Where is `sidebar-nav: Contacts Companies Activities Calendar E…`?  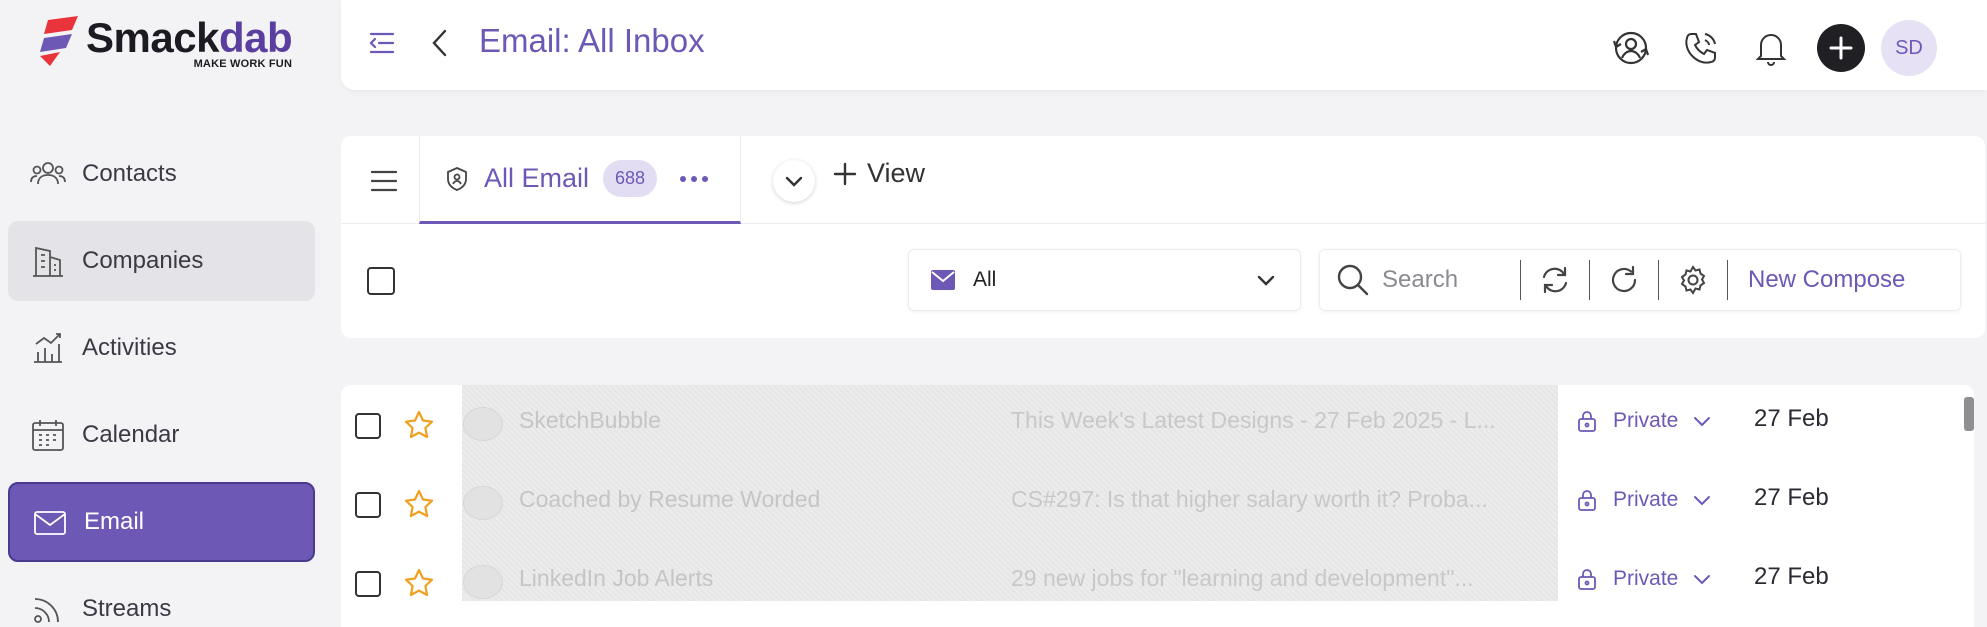
sidebar-nav: Contacts Companies Activities Calendar E… is located at coordinates (161, 380).